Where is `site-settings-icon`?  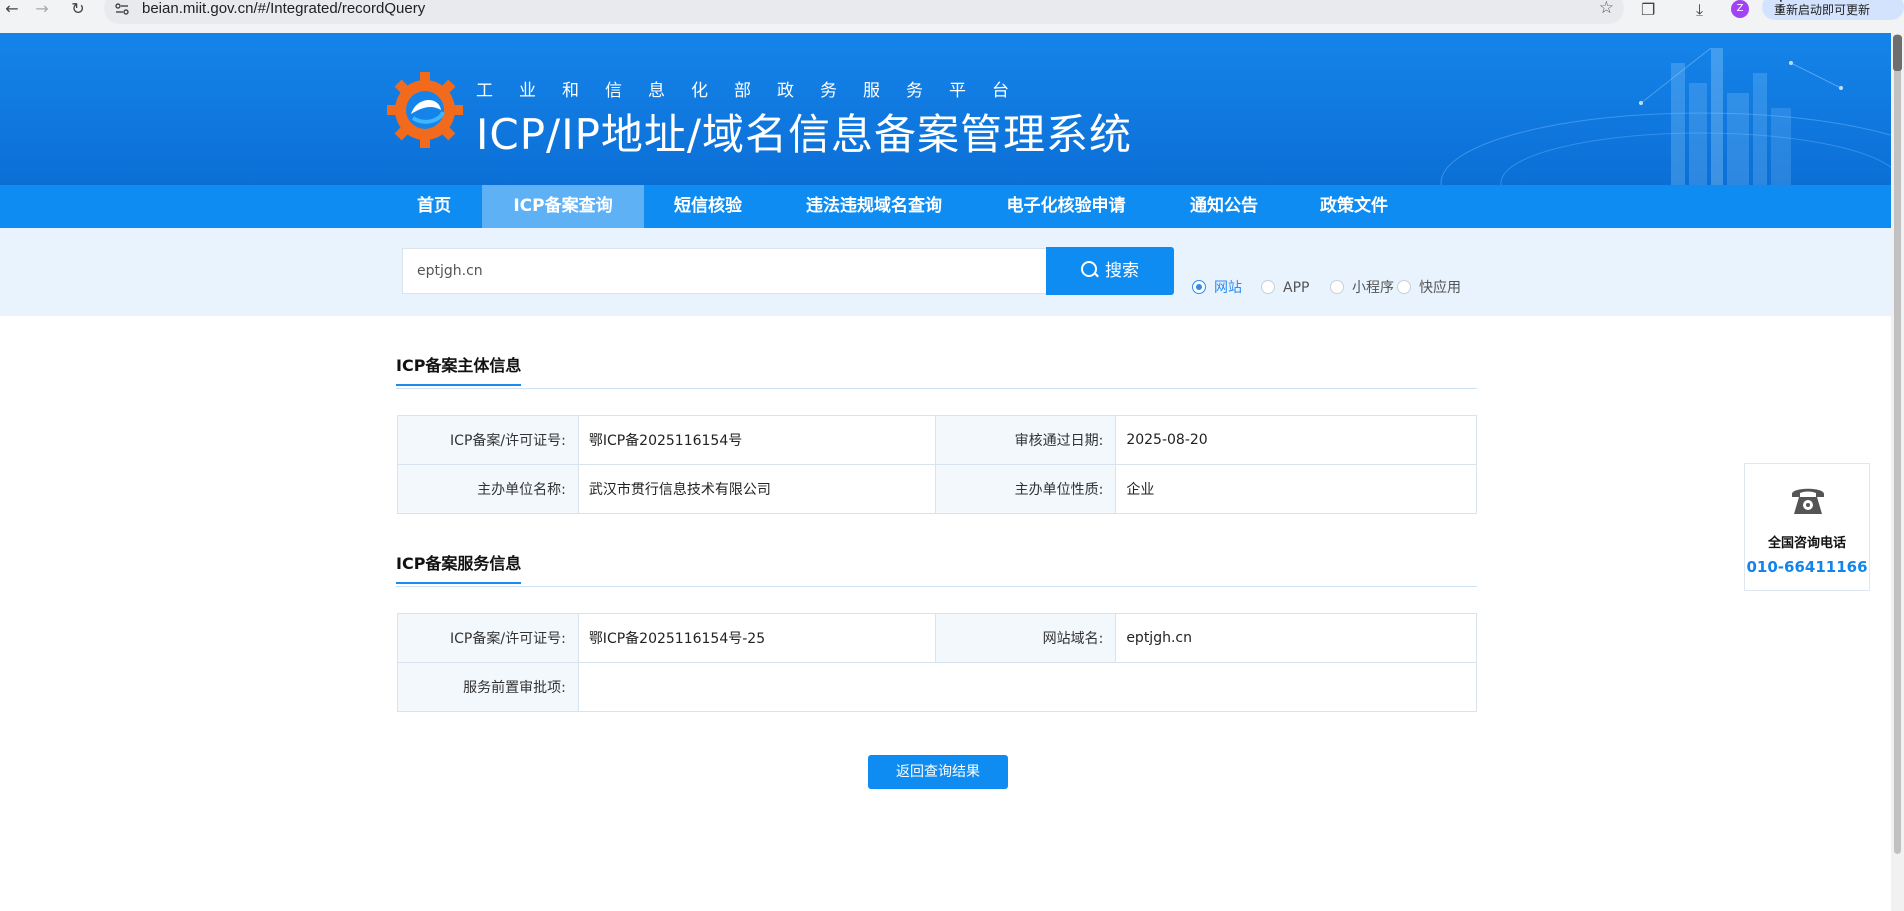
site-settings-icon is located at coordinates (122, 9).